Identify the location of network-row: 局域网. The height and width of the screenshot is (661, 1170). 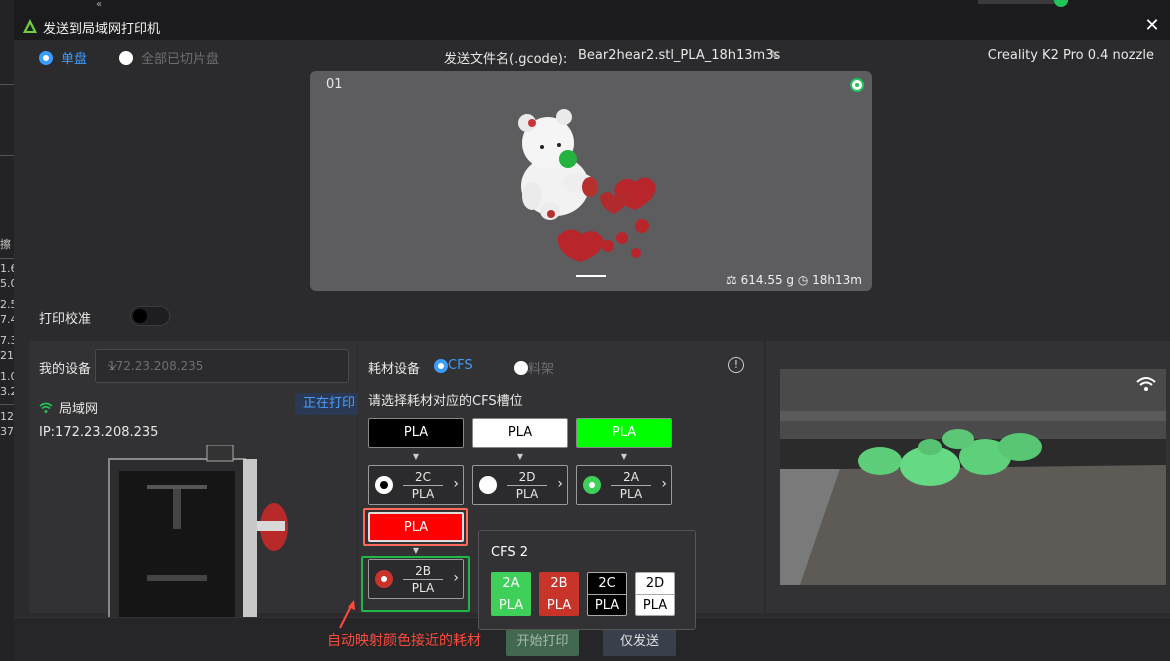
(68, 407).